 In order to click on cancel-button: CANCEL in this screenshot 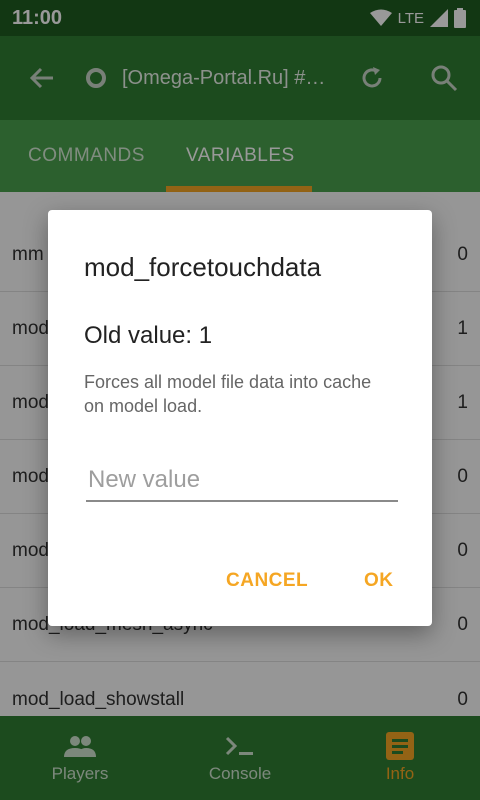, I will do `click(267, 581)`.